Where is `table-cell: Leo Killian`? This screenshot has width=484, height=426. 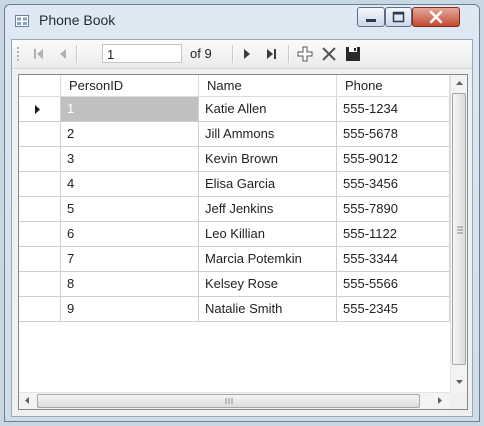
table-cell: Leo Killian is located at coordinates (268, 234).